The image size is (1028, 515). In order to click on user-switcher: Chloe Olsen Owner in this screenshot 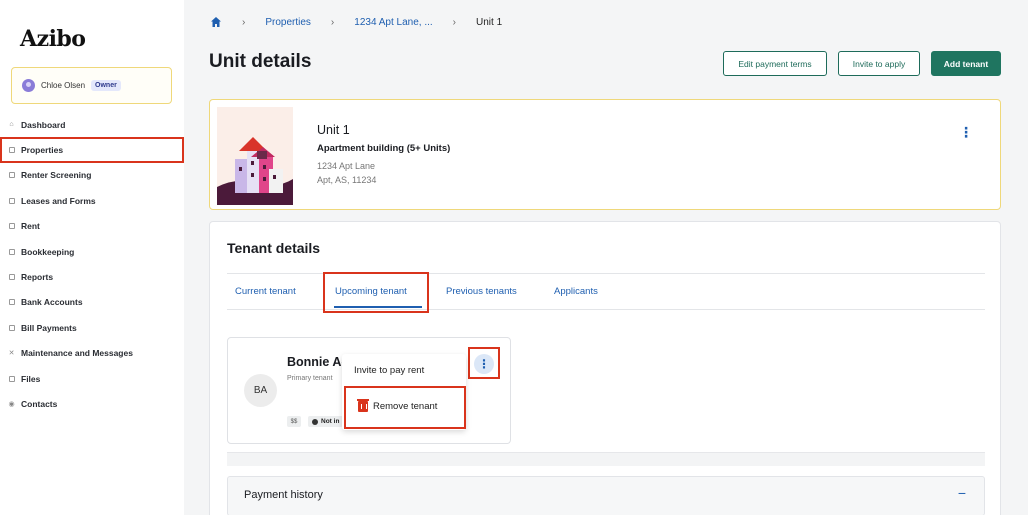, I will do `click(91, 85)`.